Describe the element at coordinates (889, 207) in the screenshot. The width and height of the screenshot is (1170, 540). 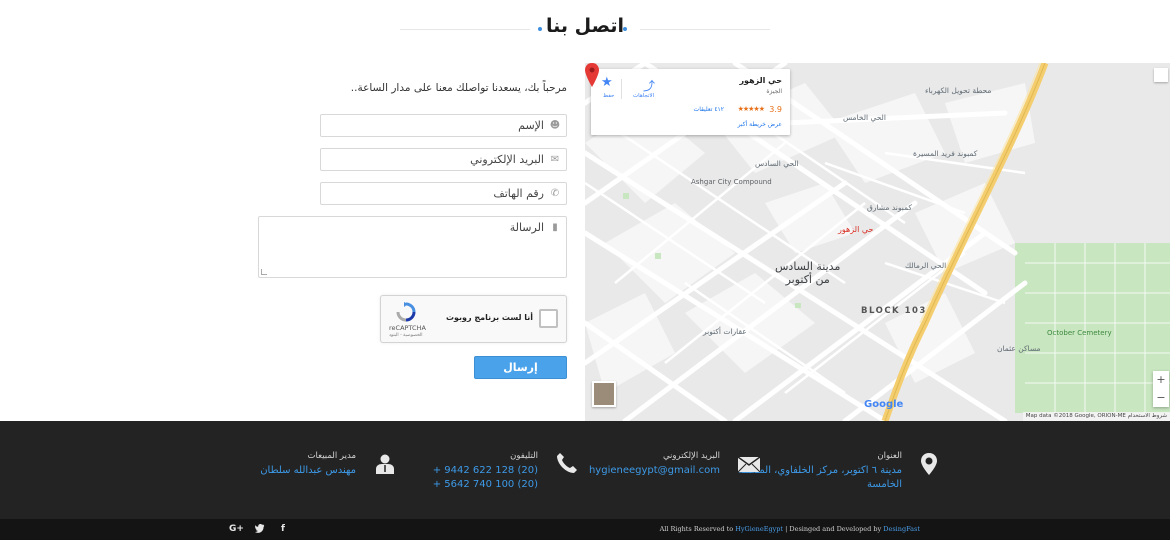
I see `map-label-mashareq-compound: كمبوند مشارق` at that location.